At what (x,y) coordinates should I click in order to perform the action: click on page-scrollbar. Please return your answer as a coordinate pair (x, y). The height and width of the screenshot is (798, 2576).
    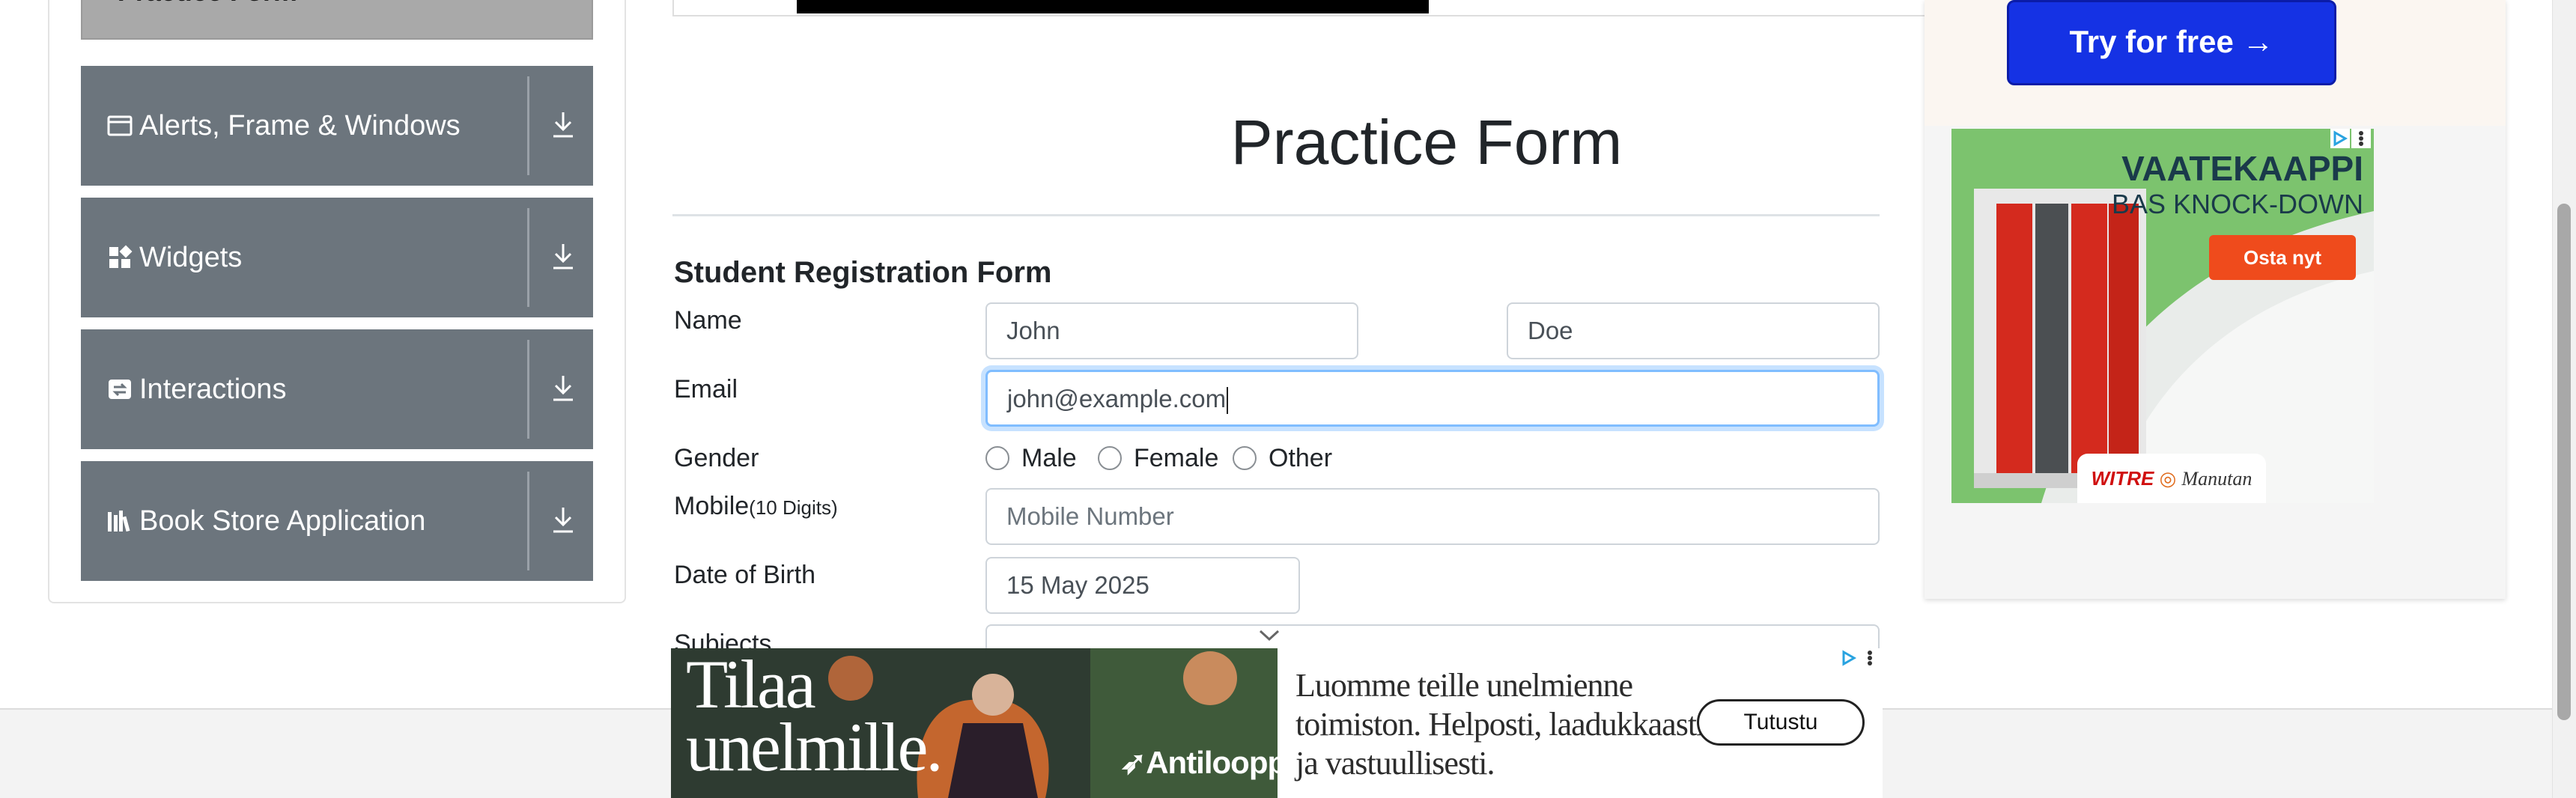
    Looking at the image, I should click on (2564, 399).